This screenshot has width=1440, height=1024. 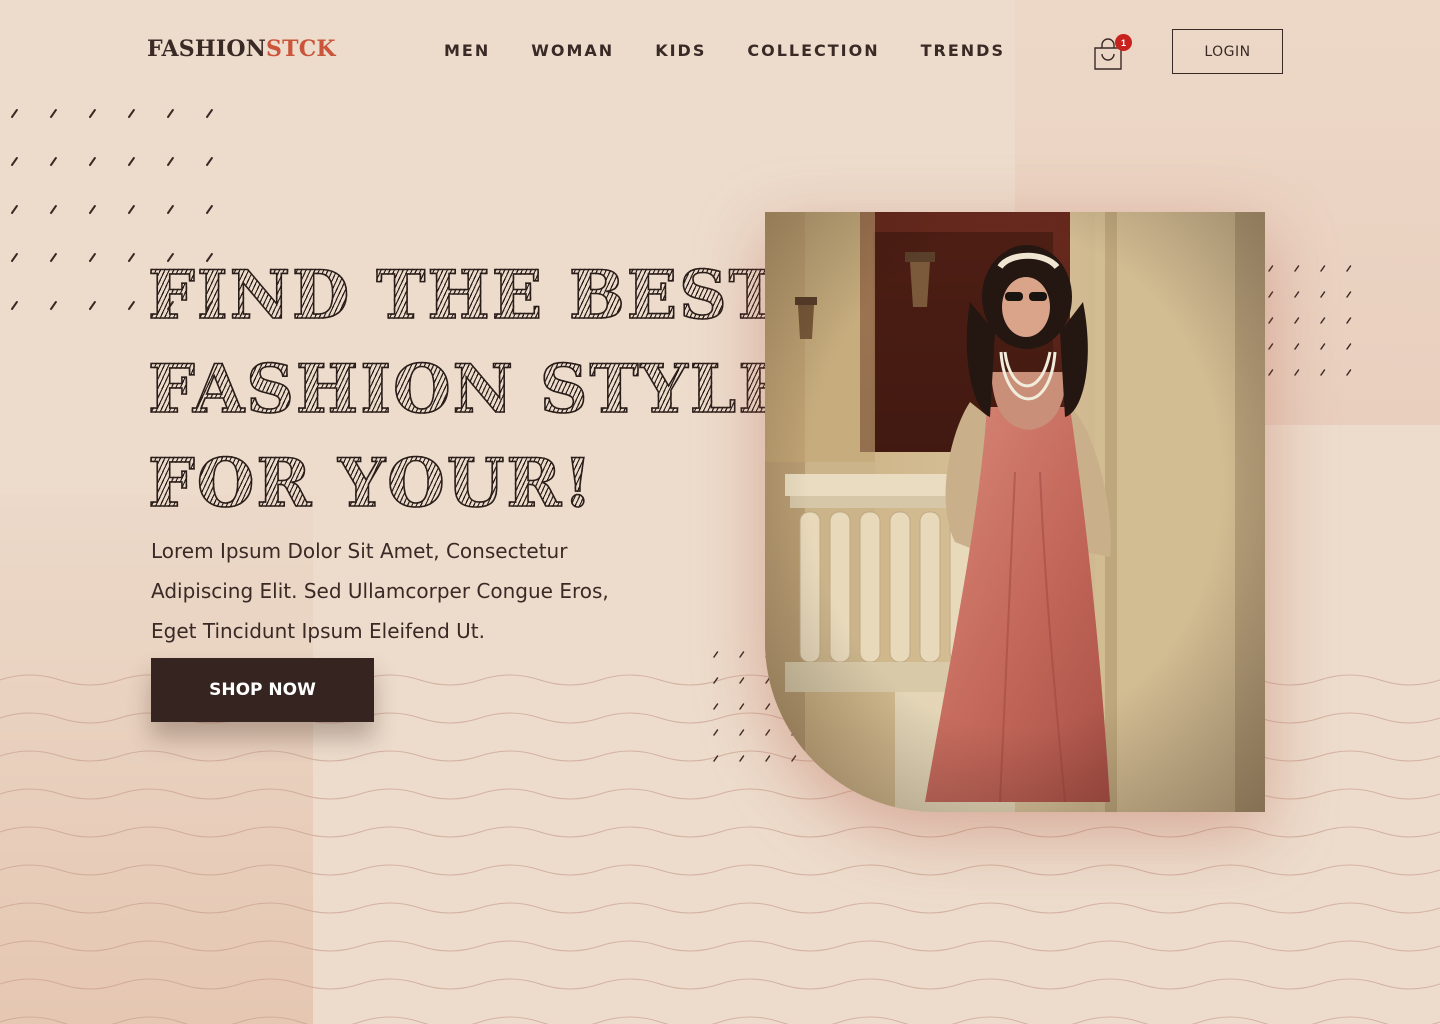 I want to click on dash-pattern-right, so click(x=1310, y=320).